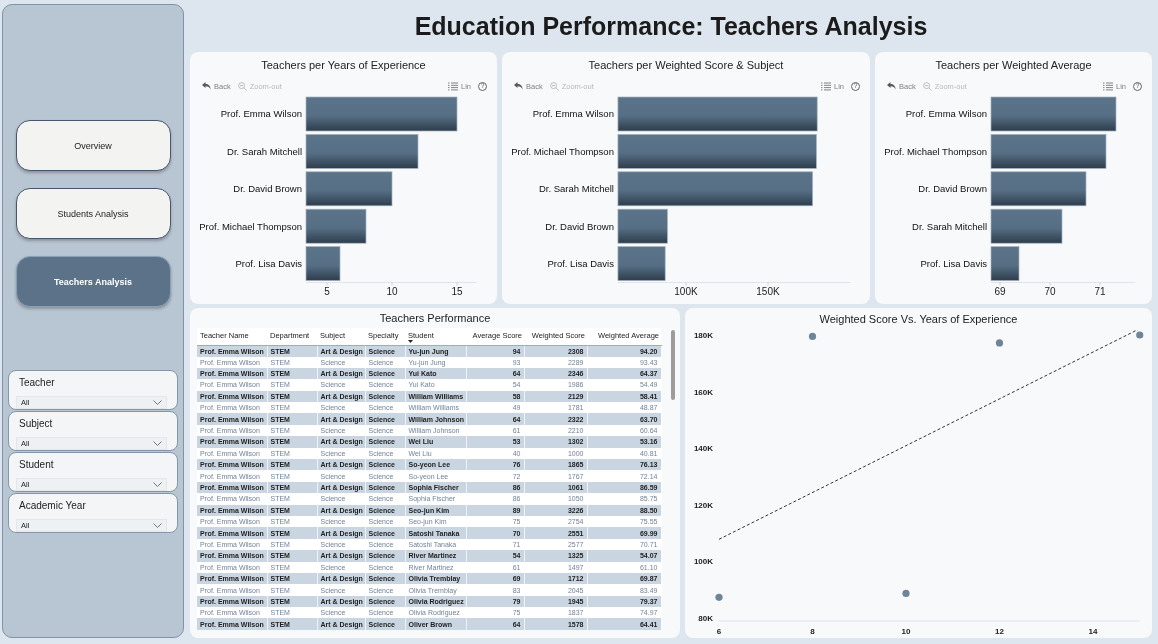 The width and height of the screenshot is (1158, 644). Describe the element at coordinates (999, 631) in the screenshot. I see `tick-label: 12` at that location.